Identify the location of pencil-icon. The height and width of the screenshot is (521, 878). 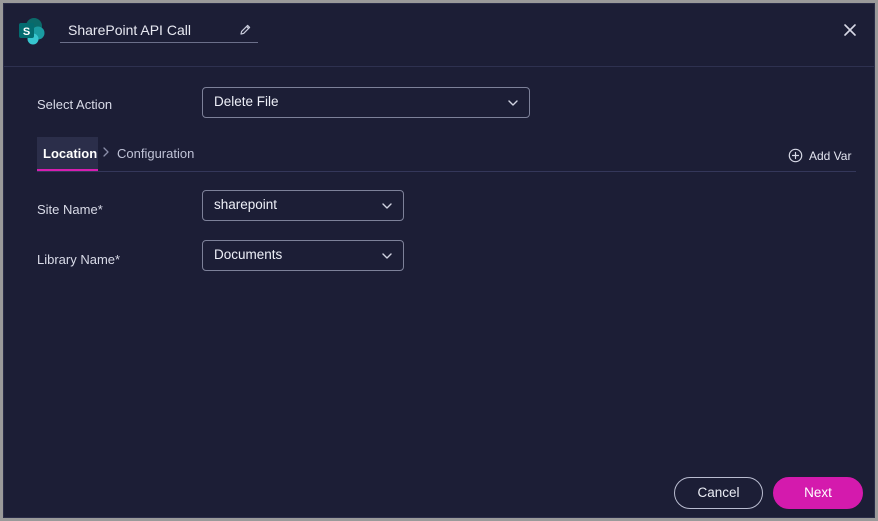
(245, 30).